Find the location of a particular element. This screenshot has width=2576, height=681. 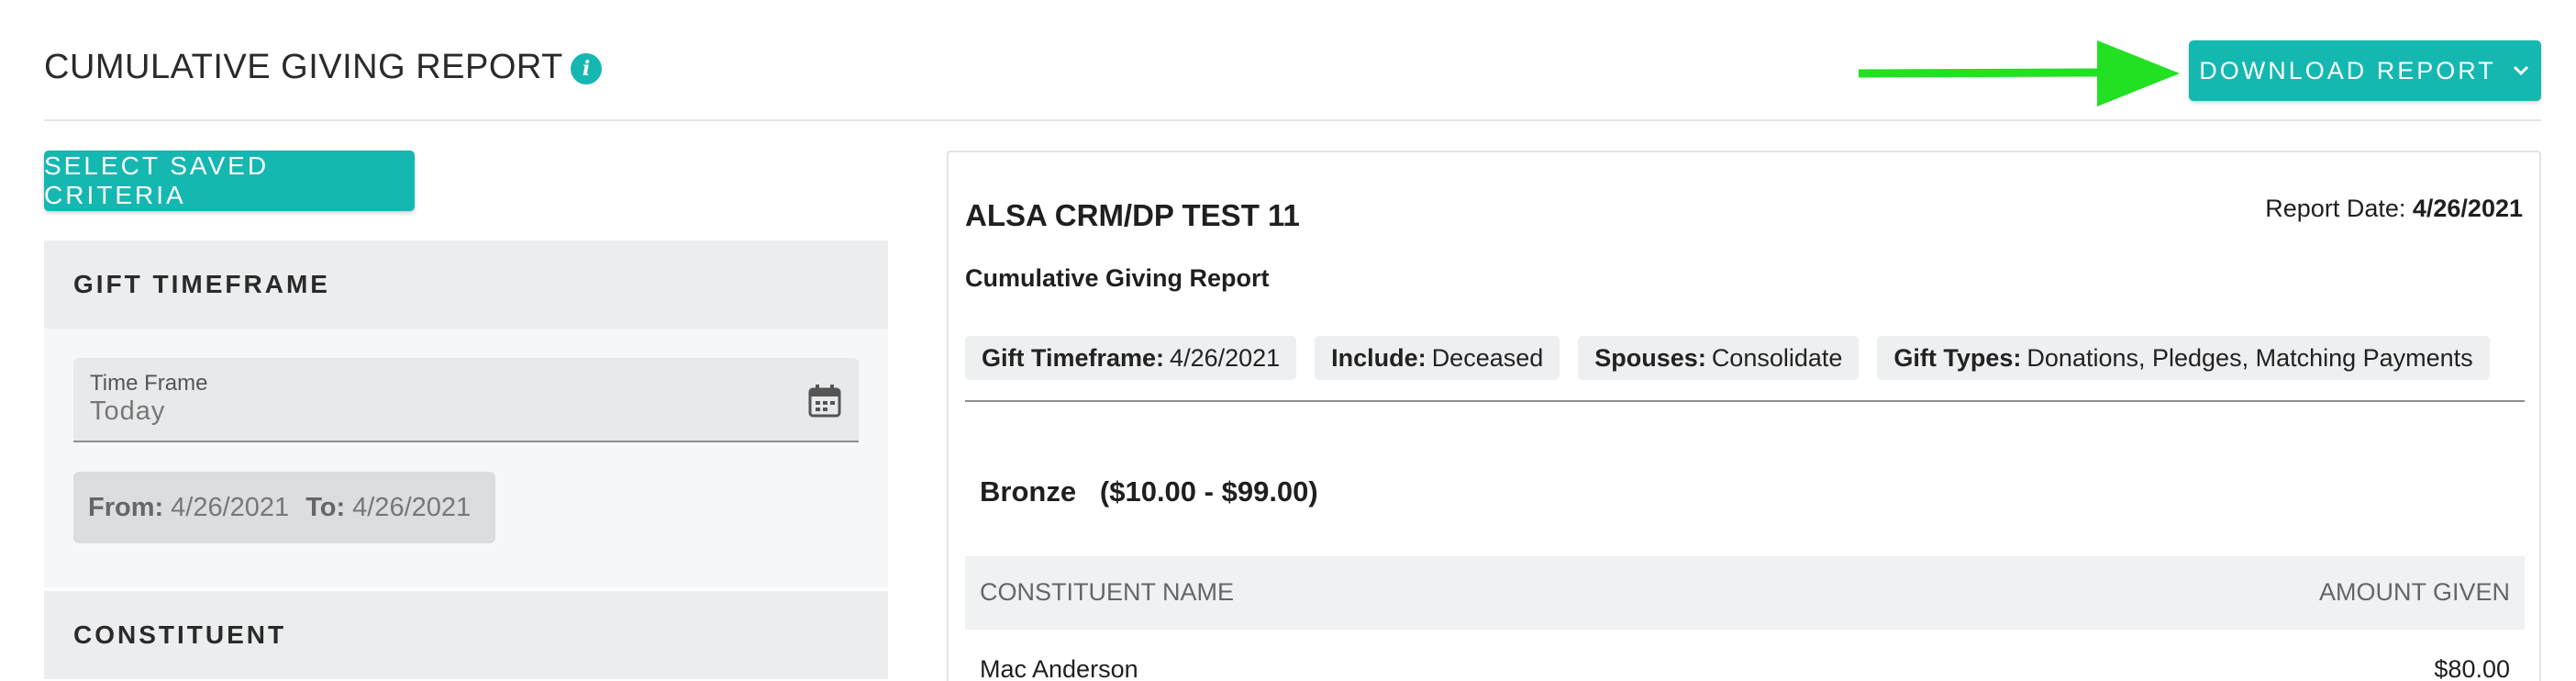

tier-heading: Bronze ($10.00 - $99.00) is located at coordinates (1149, 491).